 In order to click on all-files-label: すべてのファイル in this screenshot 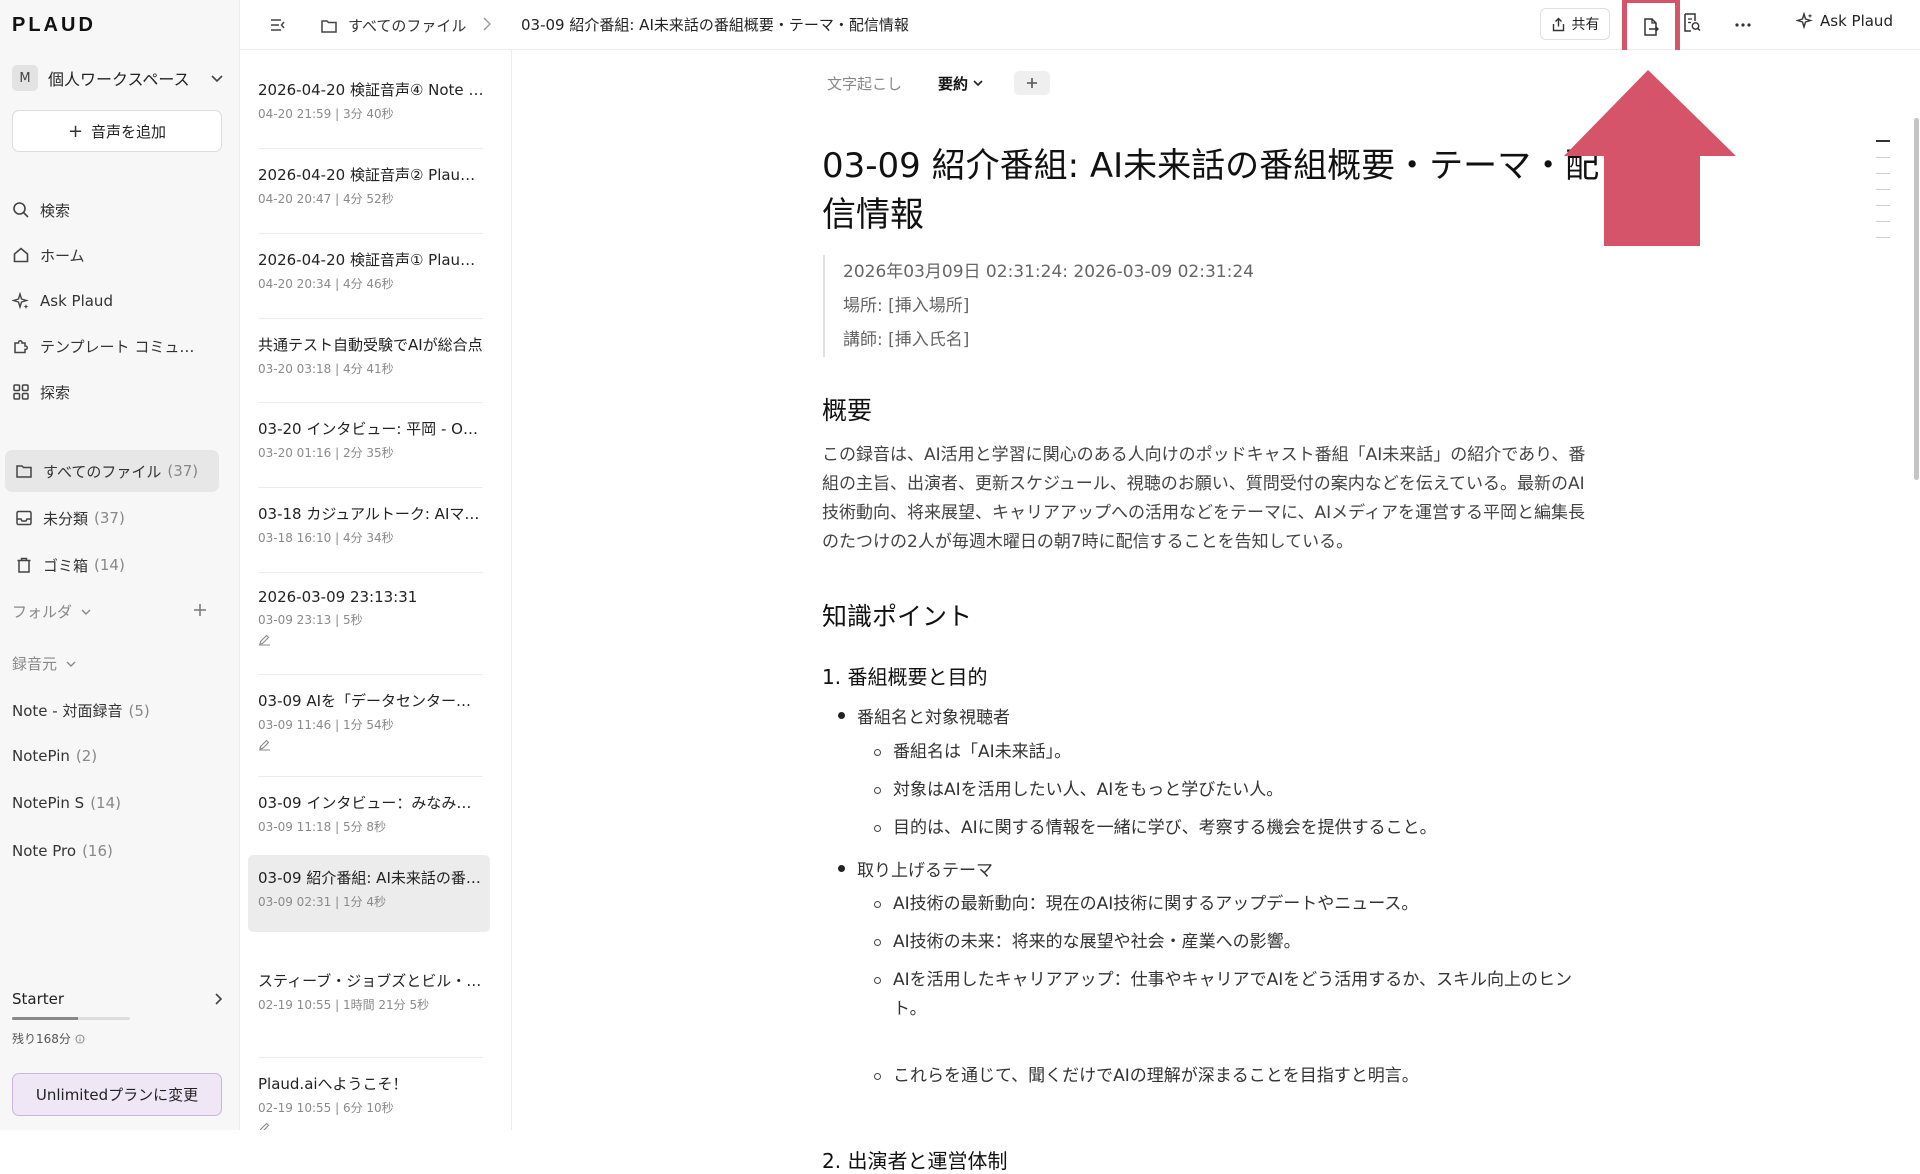, I will do `click(102, 471)`.